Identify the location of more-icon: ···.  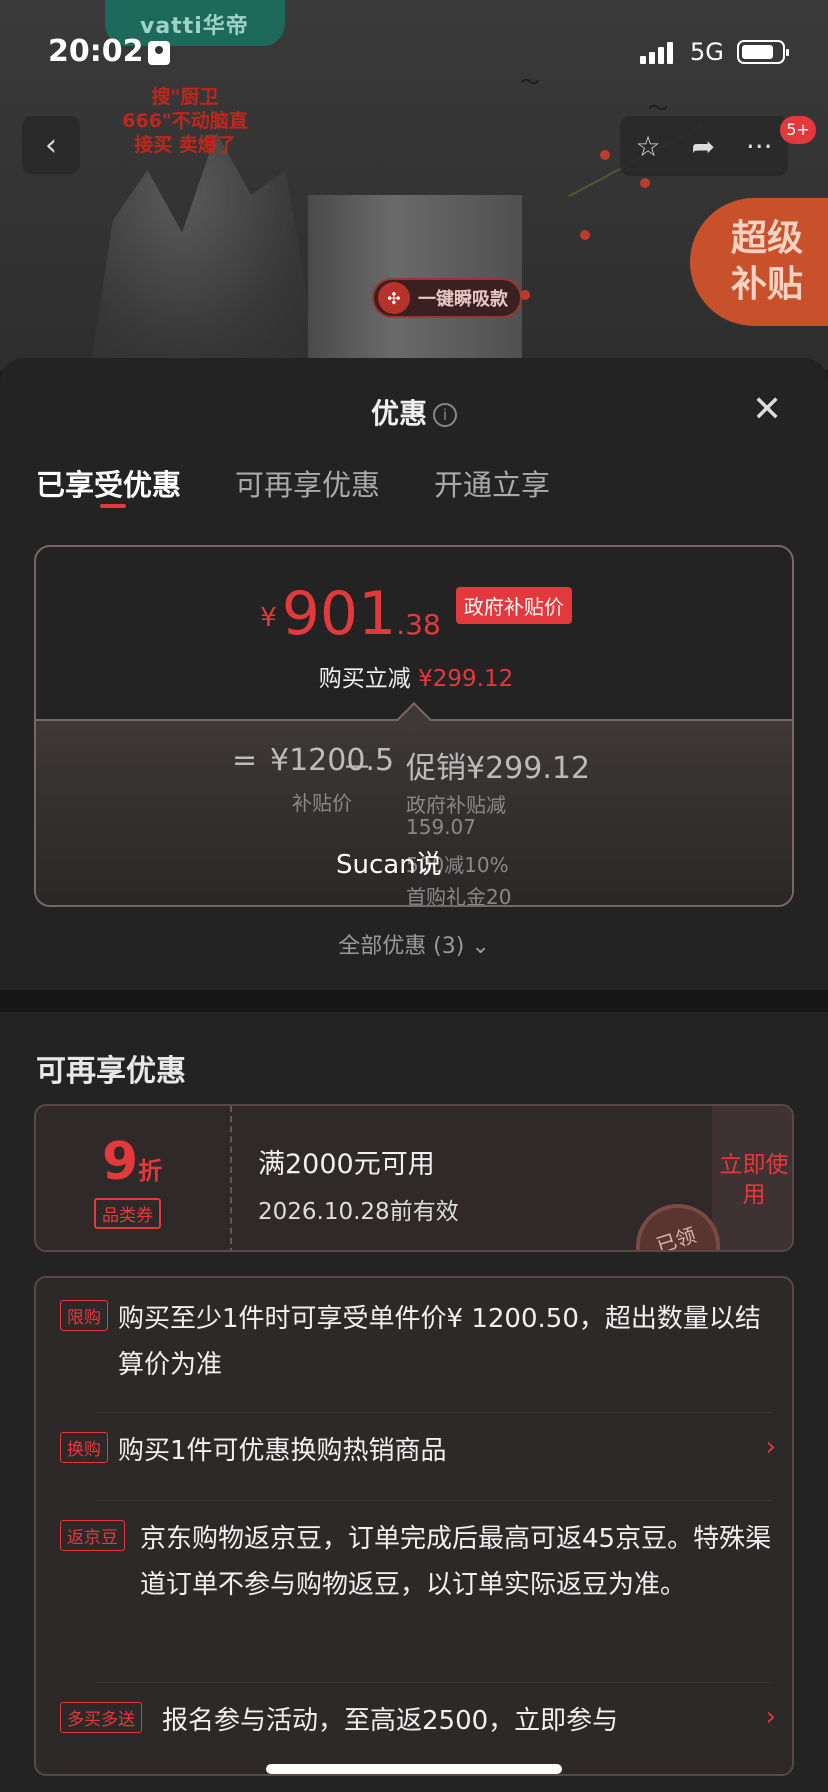
(759, 146).